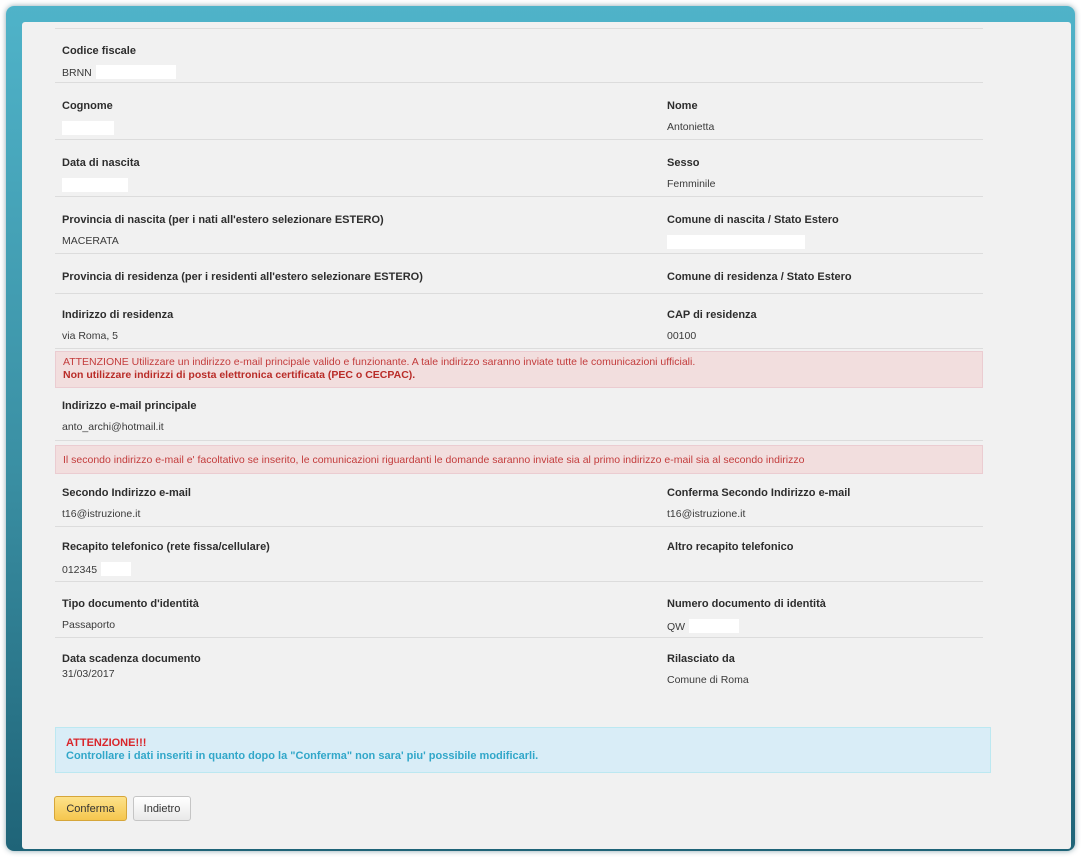  Describe the element at coordinates (101, 514) in the screenshot. I see `secondo-email-value: t16@istruzione.it` at that location.